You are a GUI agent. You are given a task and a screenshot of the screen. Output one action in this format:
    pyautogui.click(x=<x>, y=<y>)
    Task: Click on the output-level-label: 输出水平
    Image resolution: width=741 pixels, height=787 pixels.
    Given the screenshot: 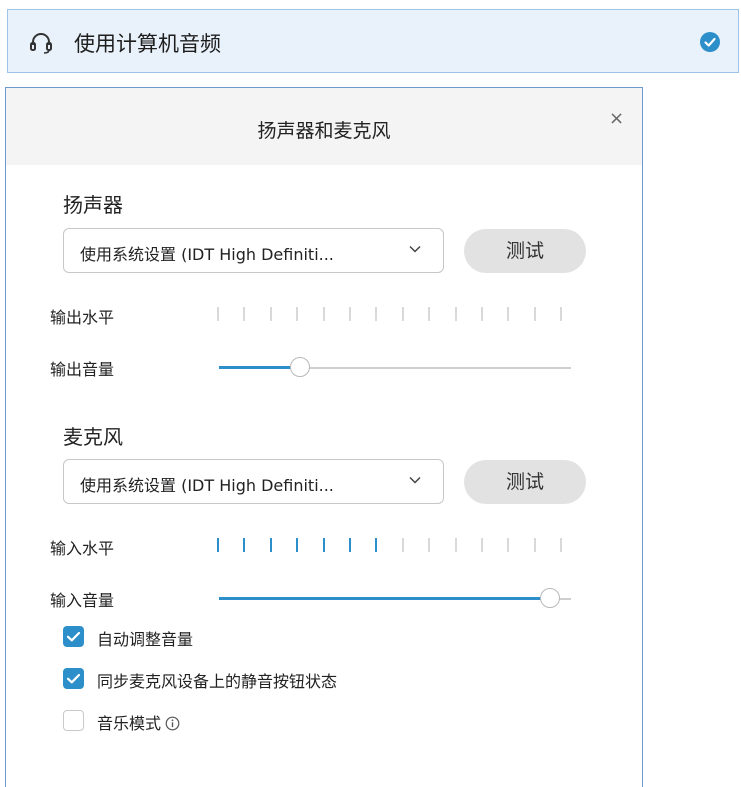 What is the action you would take?
    pyautogui.click(x=82, y=317)
    